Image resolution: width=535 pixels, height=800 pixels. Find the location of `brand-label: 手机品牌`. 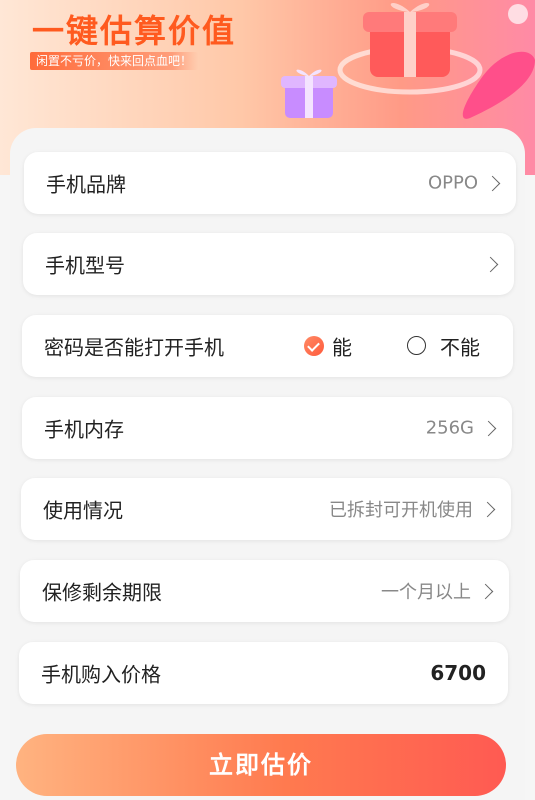

brand-label: 手机品牌 is located at coordinates (86, 184).